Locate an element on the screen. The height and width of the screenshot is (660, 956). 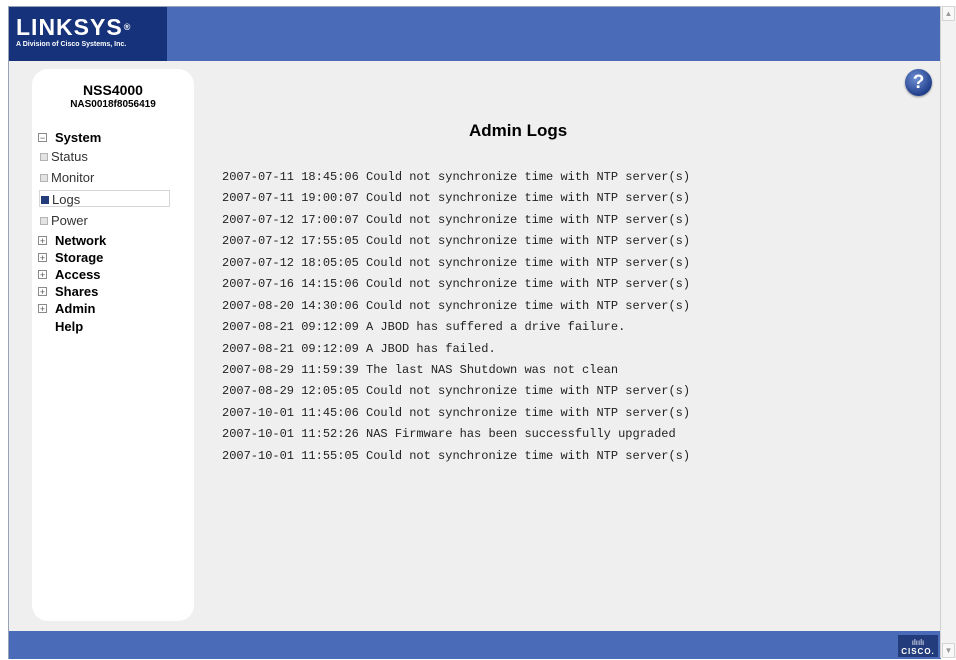
nav-shares-label: Shares is located at coordinates (77, 291).